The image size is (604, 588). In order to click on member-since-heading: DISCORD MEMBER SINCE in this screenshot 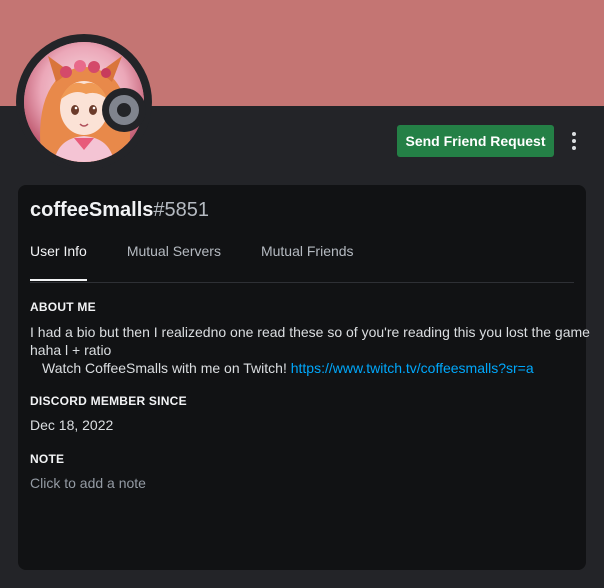, I will do `click(108, 401)`.